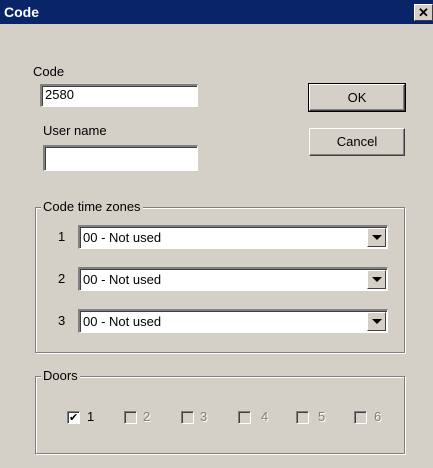  Describe the element at coordinates (75, 130) in the screenshot. I see `user-name-label: User name` at that location.